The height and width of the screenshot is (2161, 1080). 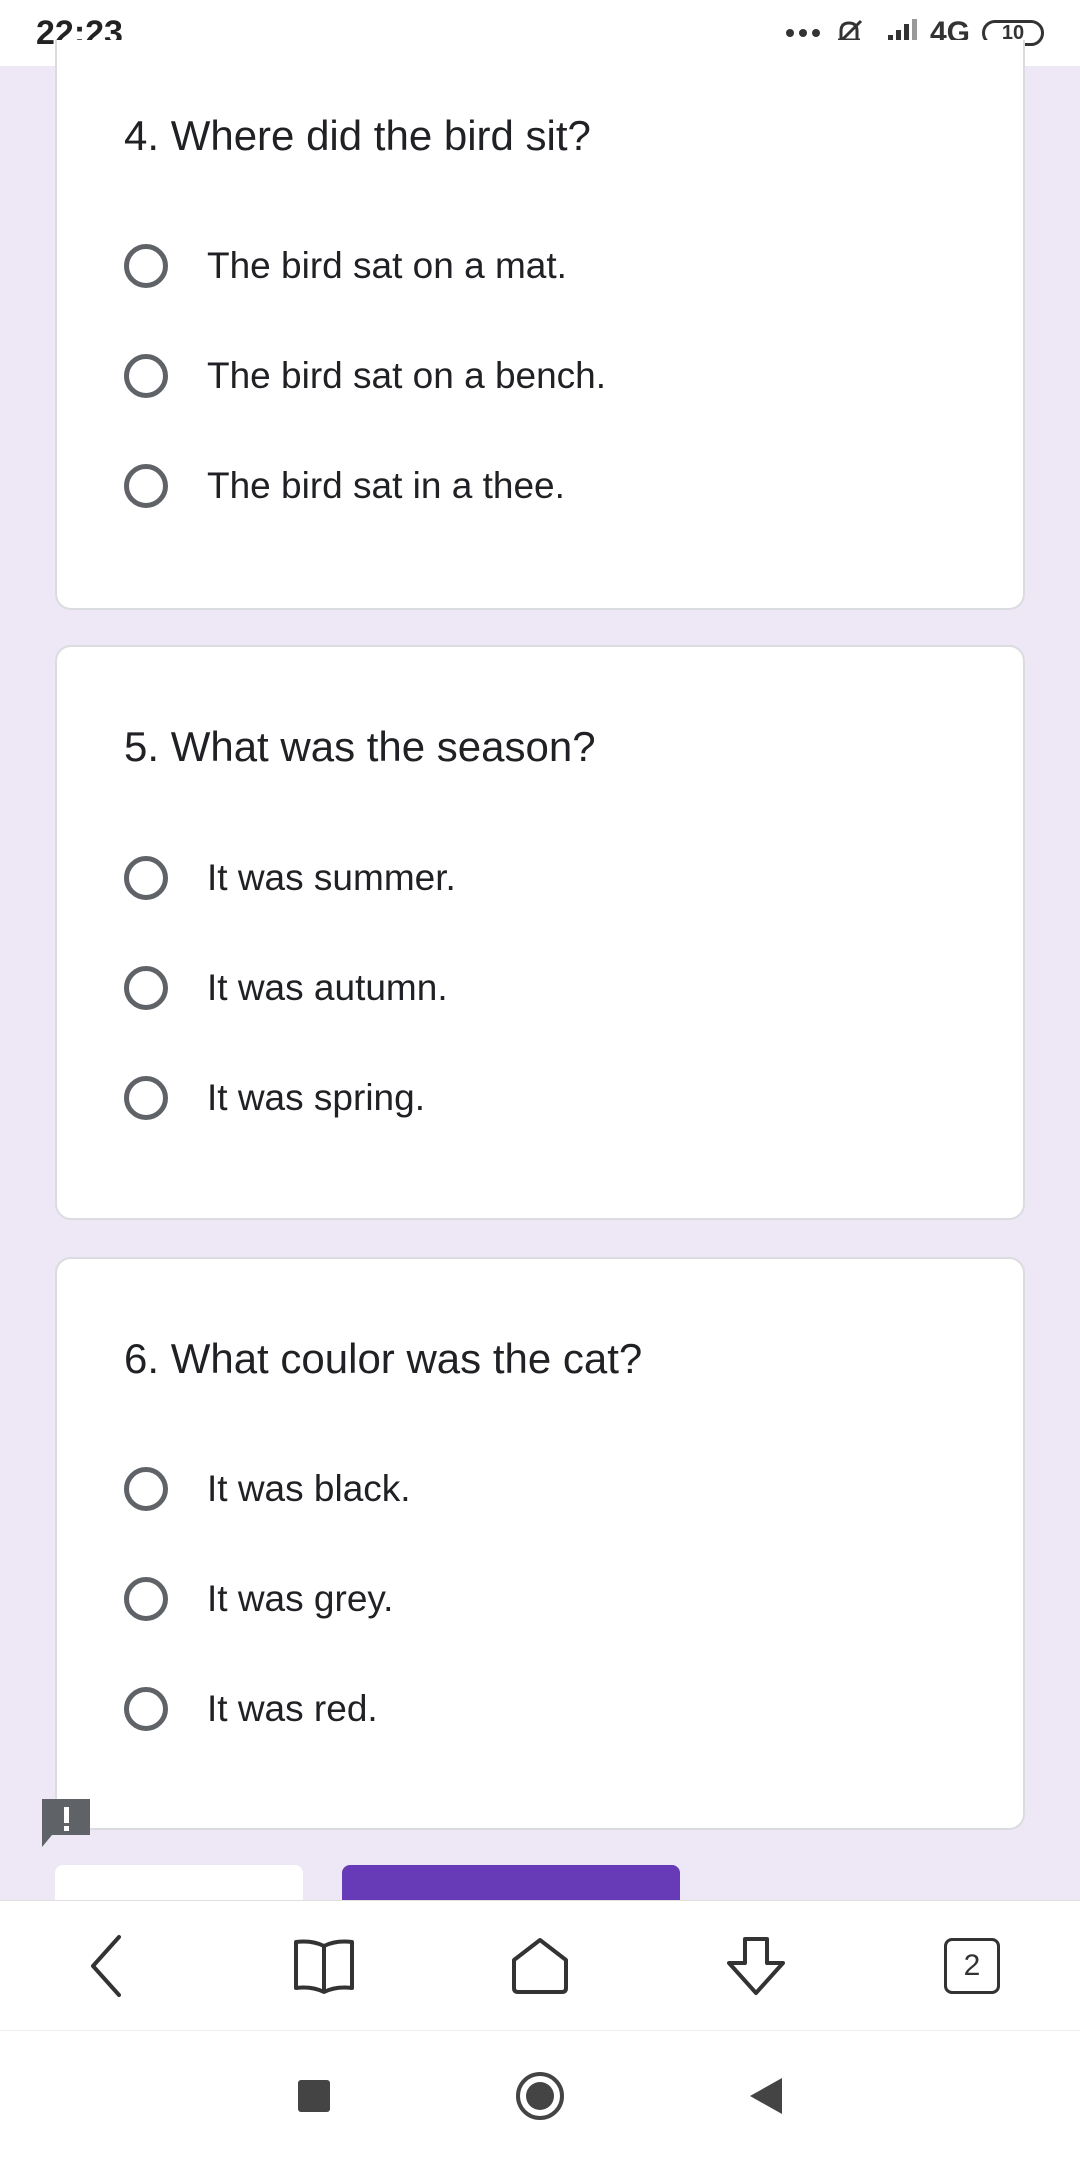 I want to click on option-label: It was red., so click(x=292, y=1708).